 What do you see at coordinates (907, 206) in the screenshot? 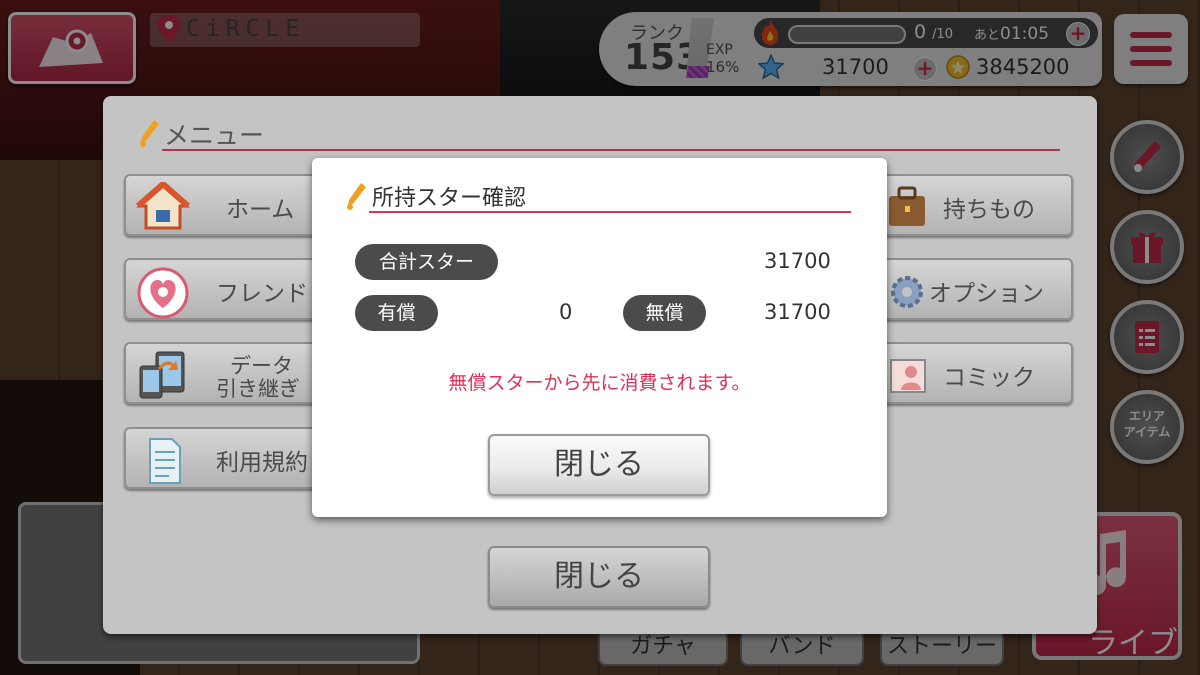
I see `bag-icon` at bounding box center [907, 206].